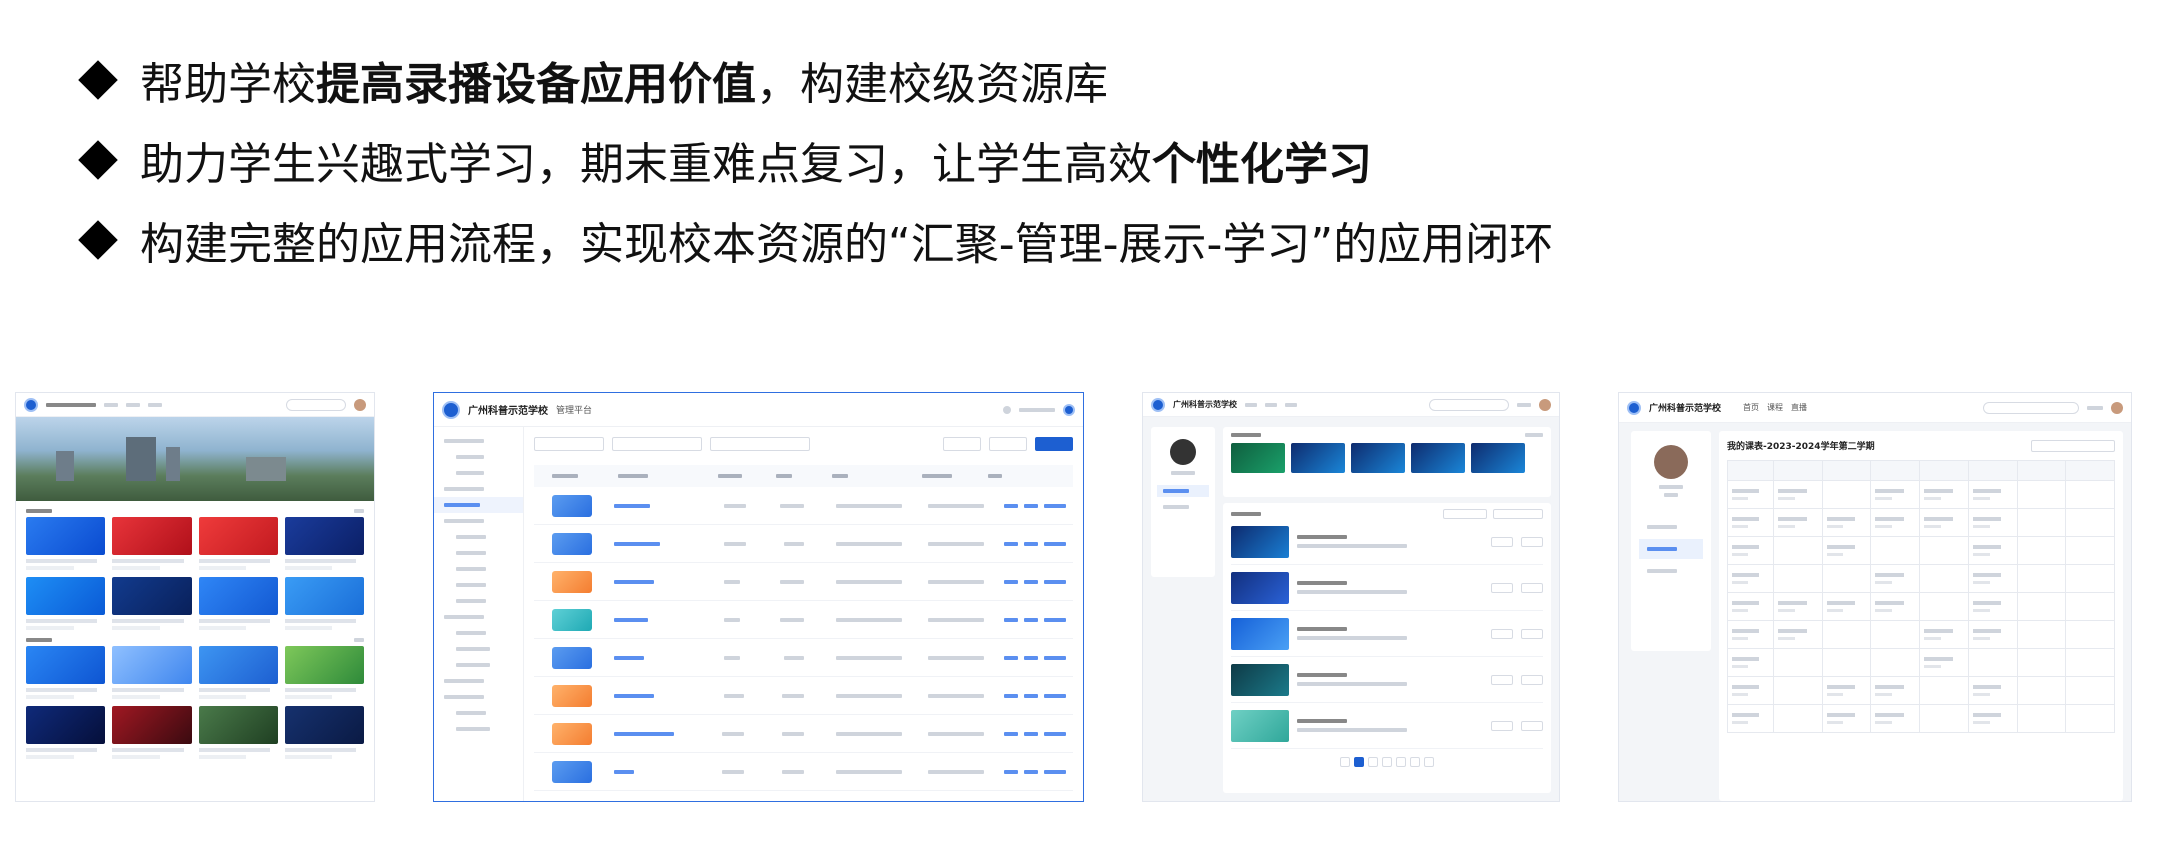  I want to click on nav-tab-live: 直播, so click(1799, 407).